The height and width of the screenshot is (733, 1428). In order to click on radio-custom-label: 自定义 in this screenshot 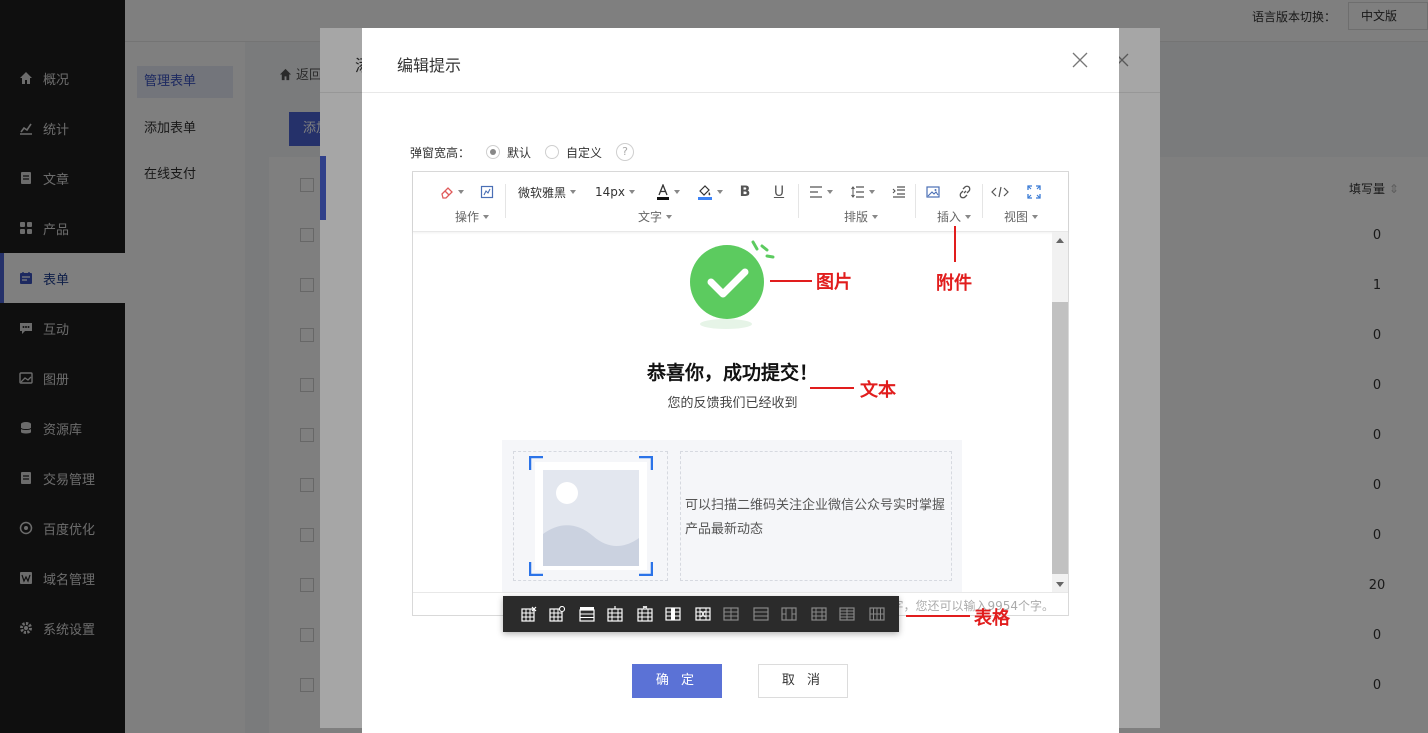, I will do `click(584, 152)`.